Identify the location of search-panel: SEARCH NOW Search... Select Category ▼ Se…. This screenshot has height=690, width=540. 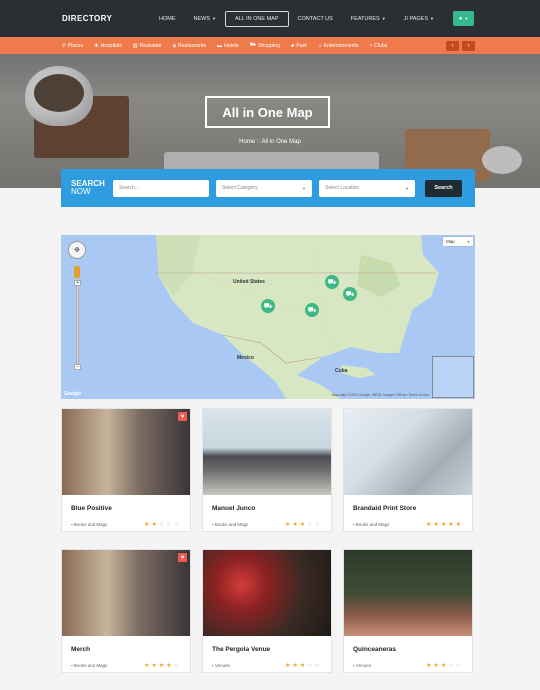
(268, 188).